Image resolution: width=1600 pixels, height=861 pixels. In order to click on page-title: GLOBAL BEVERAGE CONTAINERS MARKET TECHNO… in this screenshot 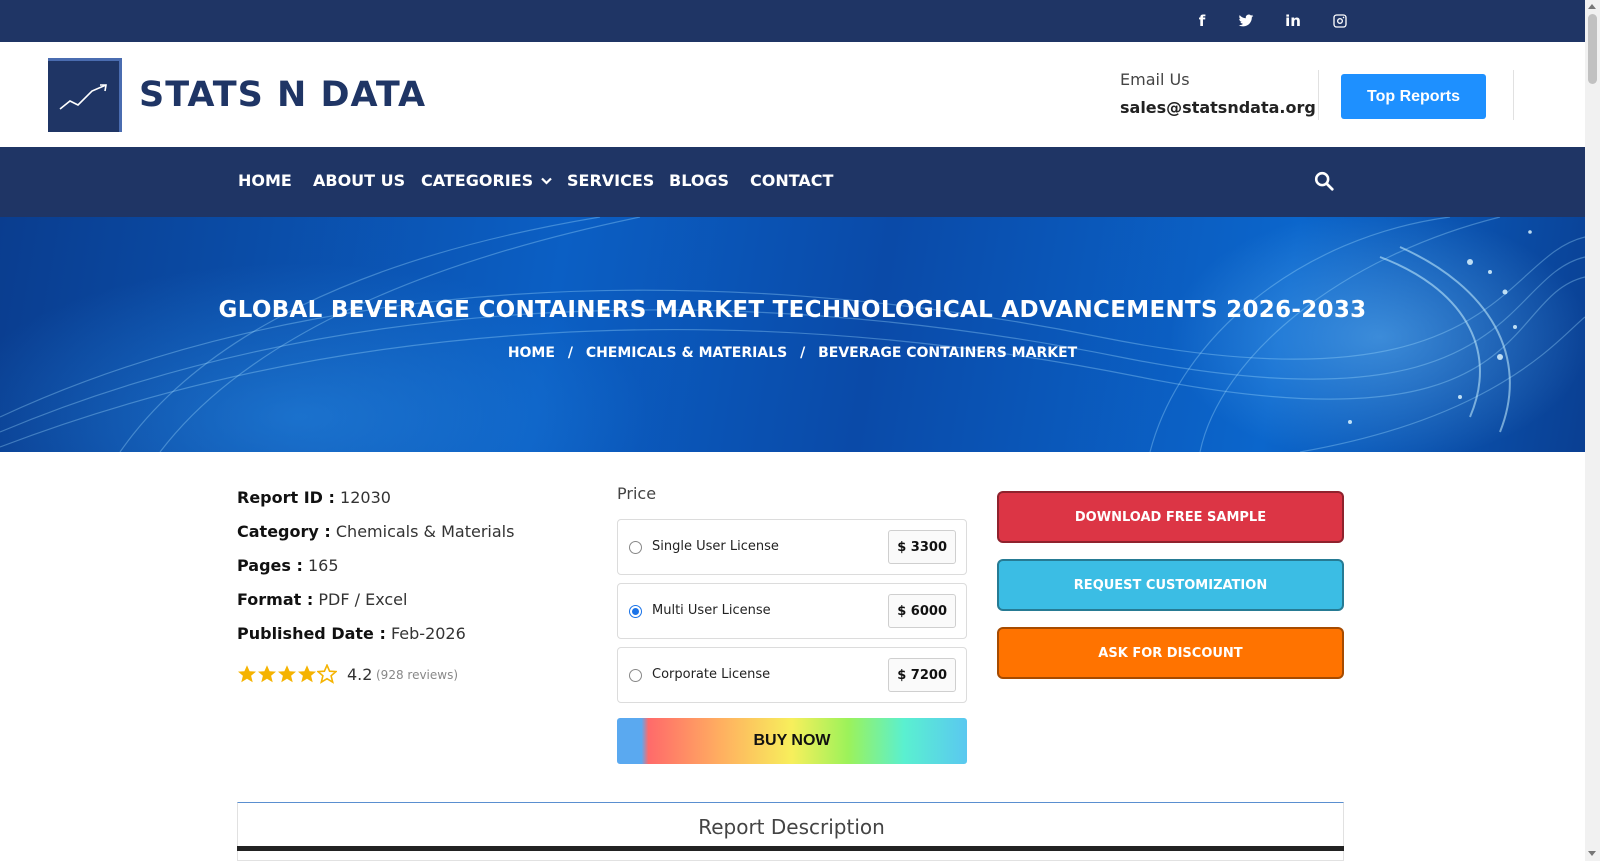, I will do `click(792, 310)`.